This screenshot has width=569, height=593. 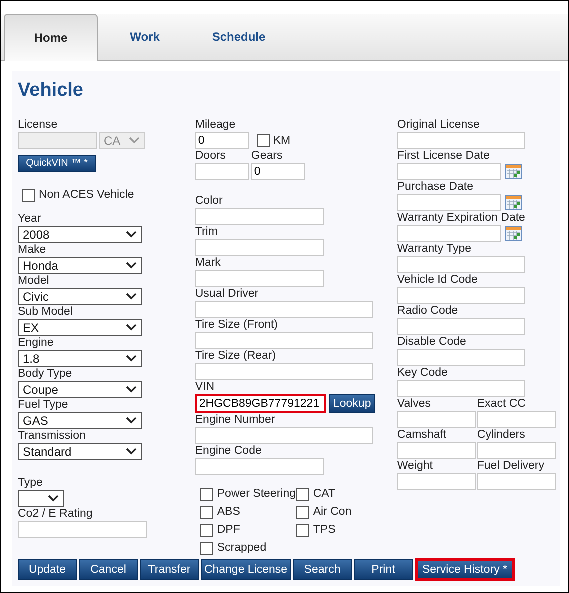 I want to click on field-label: Co2 / E Rating, so click(x=56, y=514).